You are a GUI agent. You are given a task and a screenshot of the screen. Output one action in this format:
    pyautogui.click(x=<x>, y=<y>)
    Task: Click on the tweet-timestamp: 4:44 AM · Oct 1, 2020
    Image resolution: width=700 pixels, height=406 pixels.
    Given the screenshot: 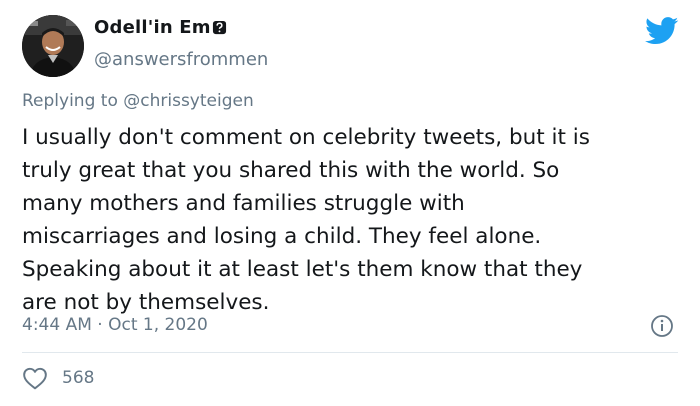 What is the action you would take?
    pyautogui.click(x=115, y=325)
    